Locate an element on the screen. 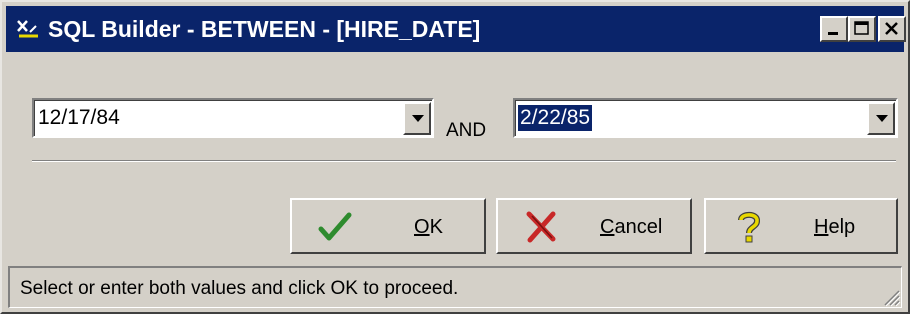 The height and width of the screenshot is (314, 910). cancel-button: Cancel is located at coordinates (594, 226).